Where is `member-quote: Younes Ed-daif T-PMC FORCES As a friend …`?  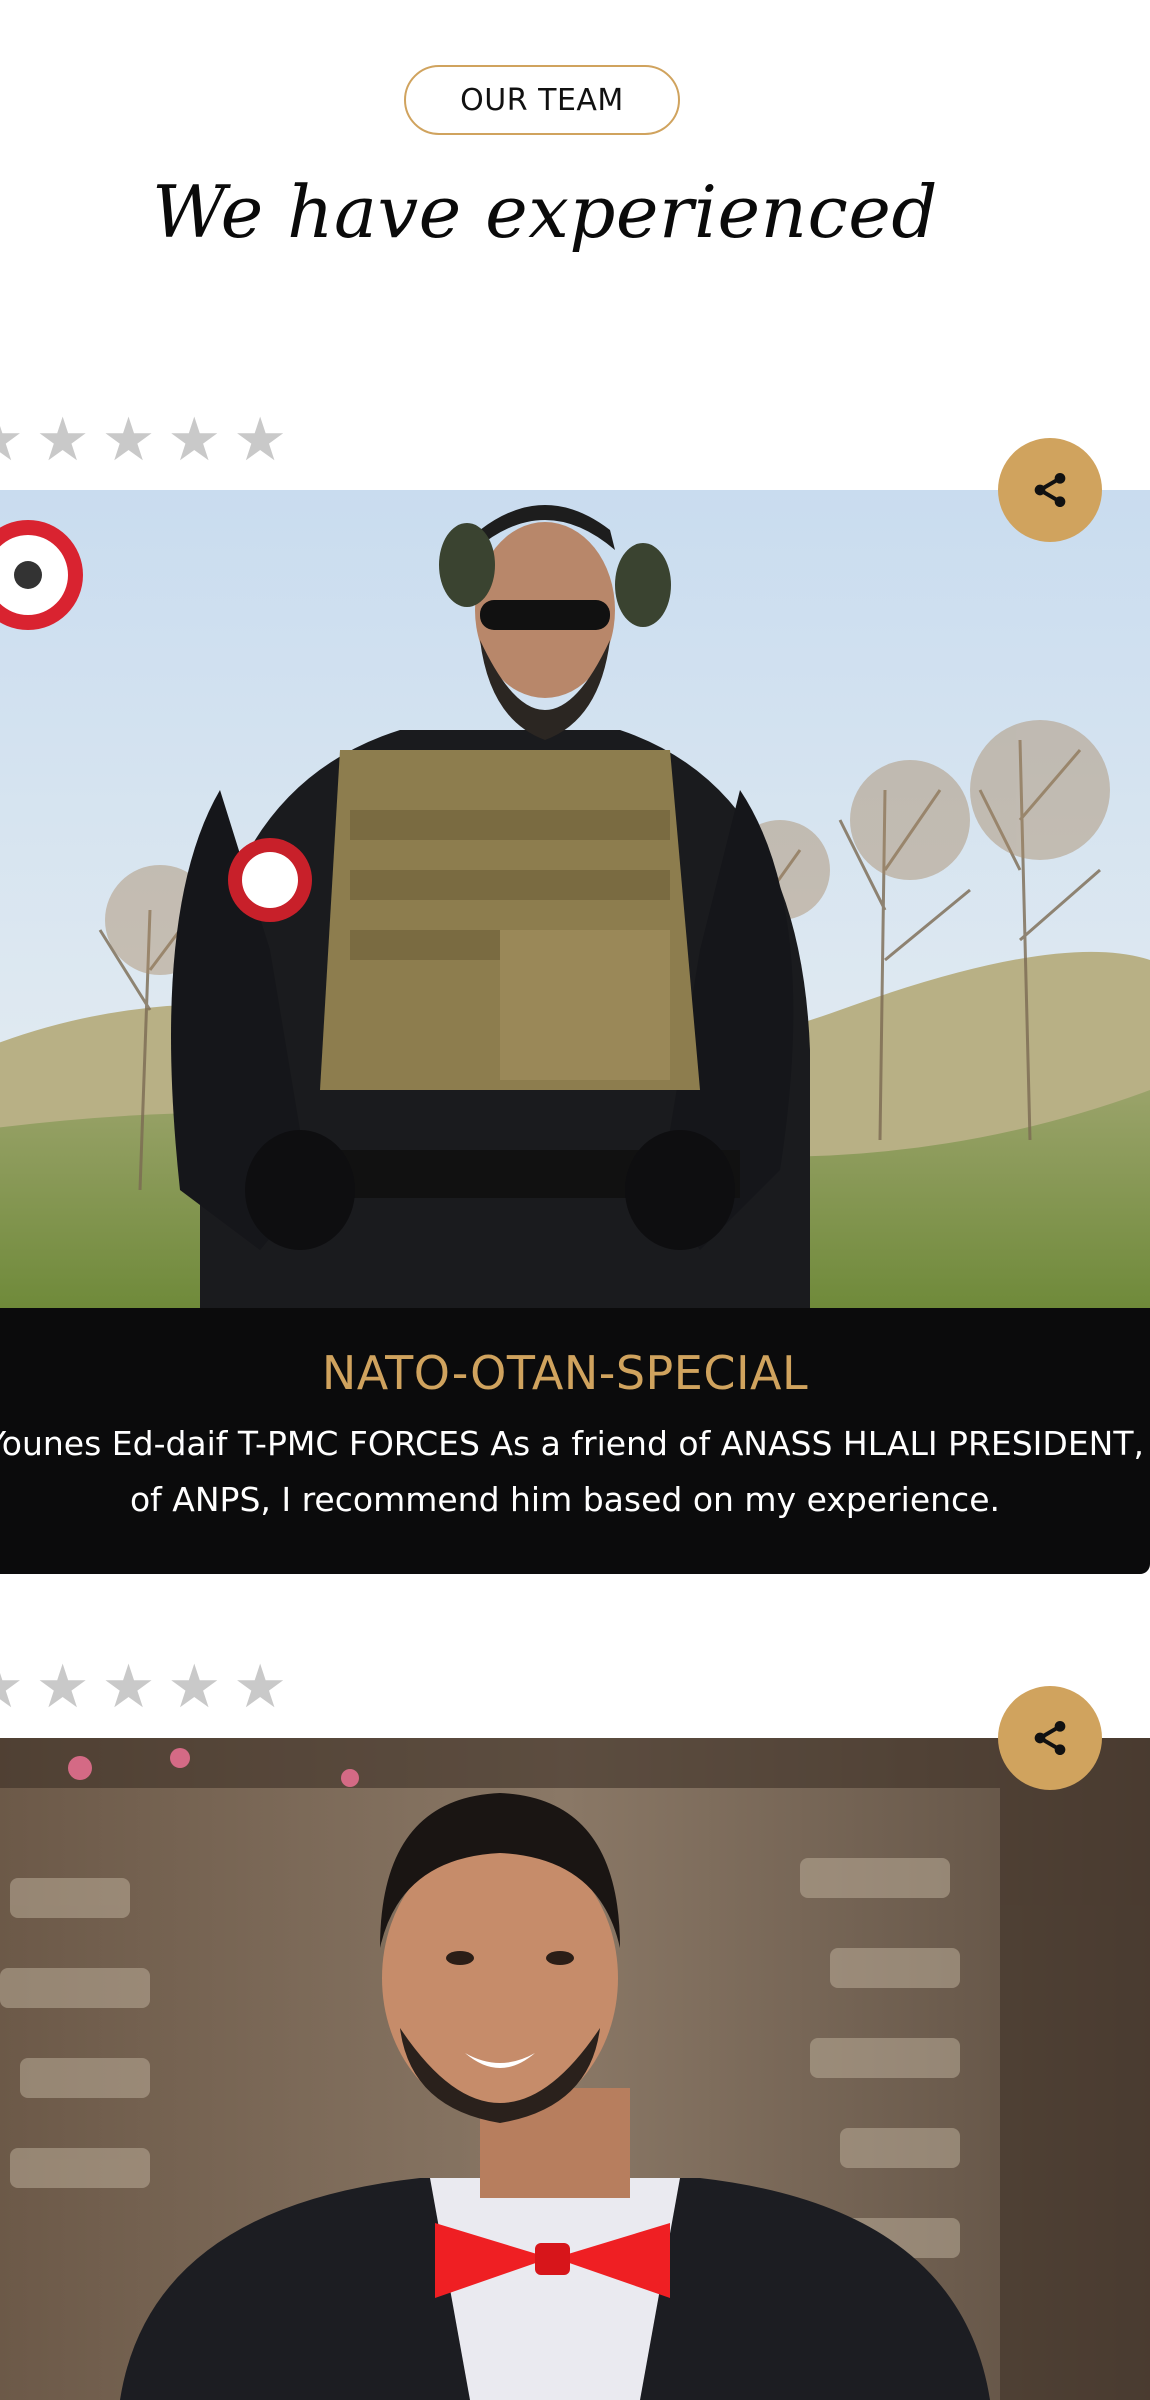 member-quote: Younes Ed-daif T-PMC FORCES As a friend … is located at coordinates (572, 1471).